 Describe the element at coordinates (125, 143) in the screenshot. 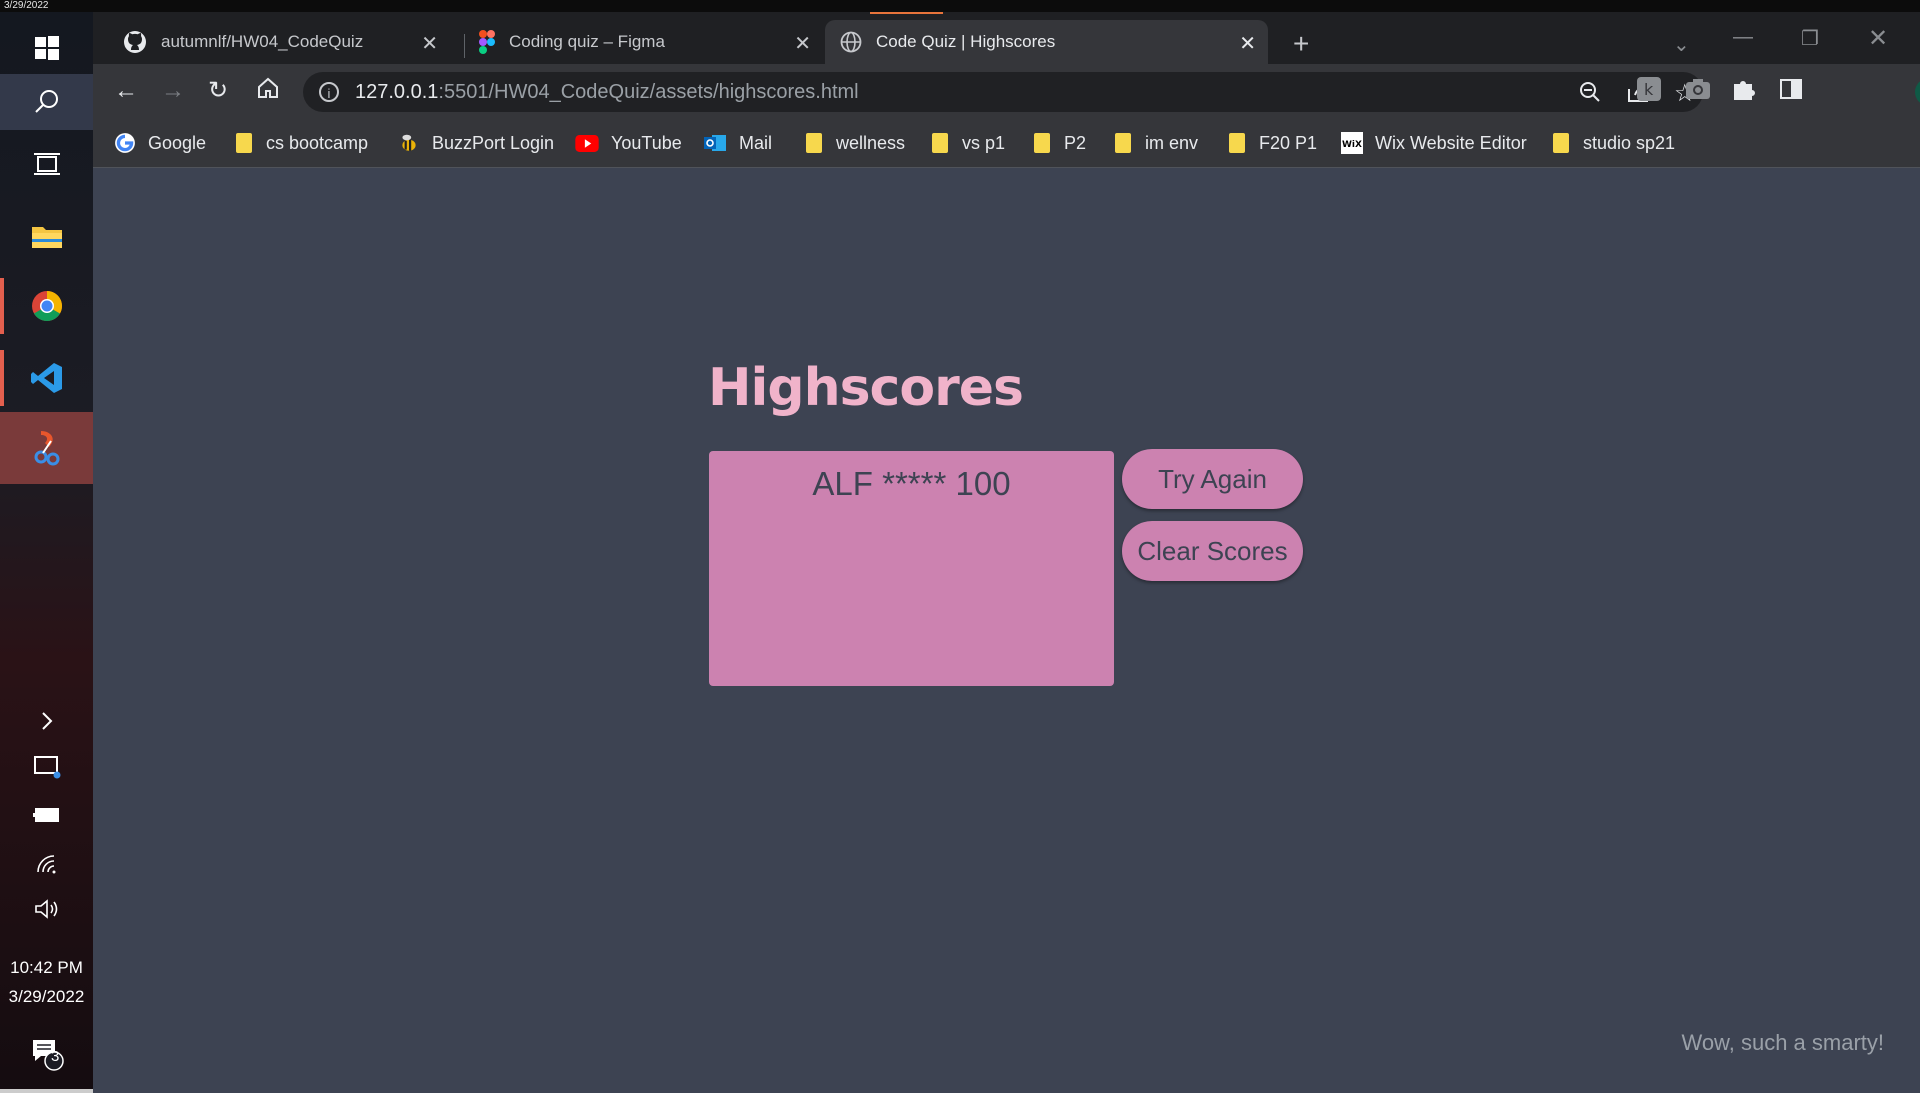

I see `google-icon` at that location.